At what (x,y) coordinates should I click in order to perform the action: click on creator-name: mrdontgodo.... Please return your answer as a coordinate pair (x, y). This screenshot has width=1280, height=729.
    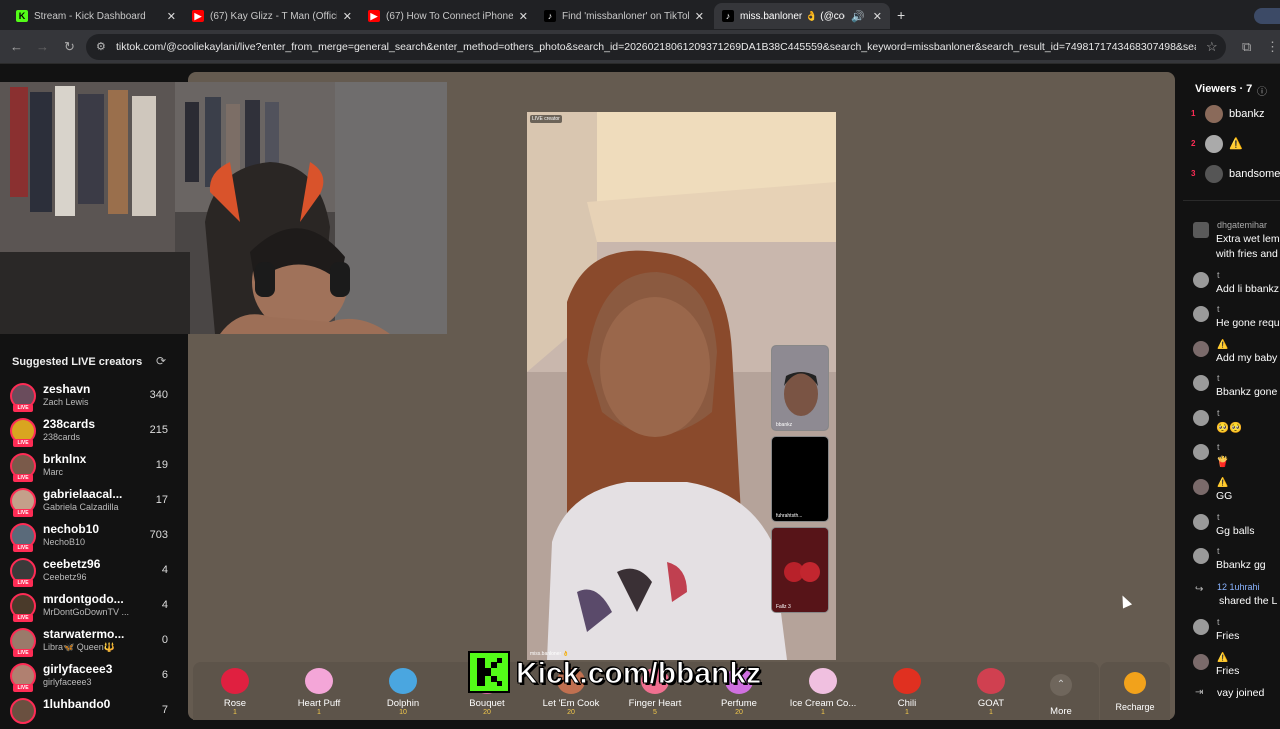
    Looking at the image, I should click on (83, 599).